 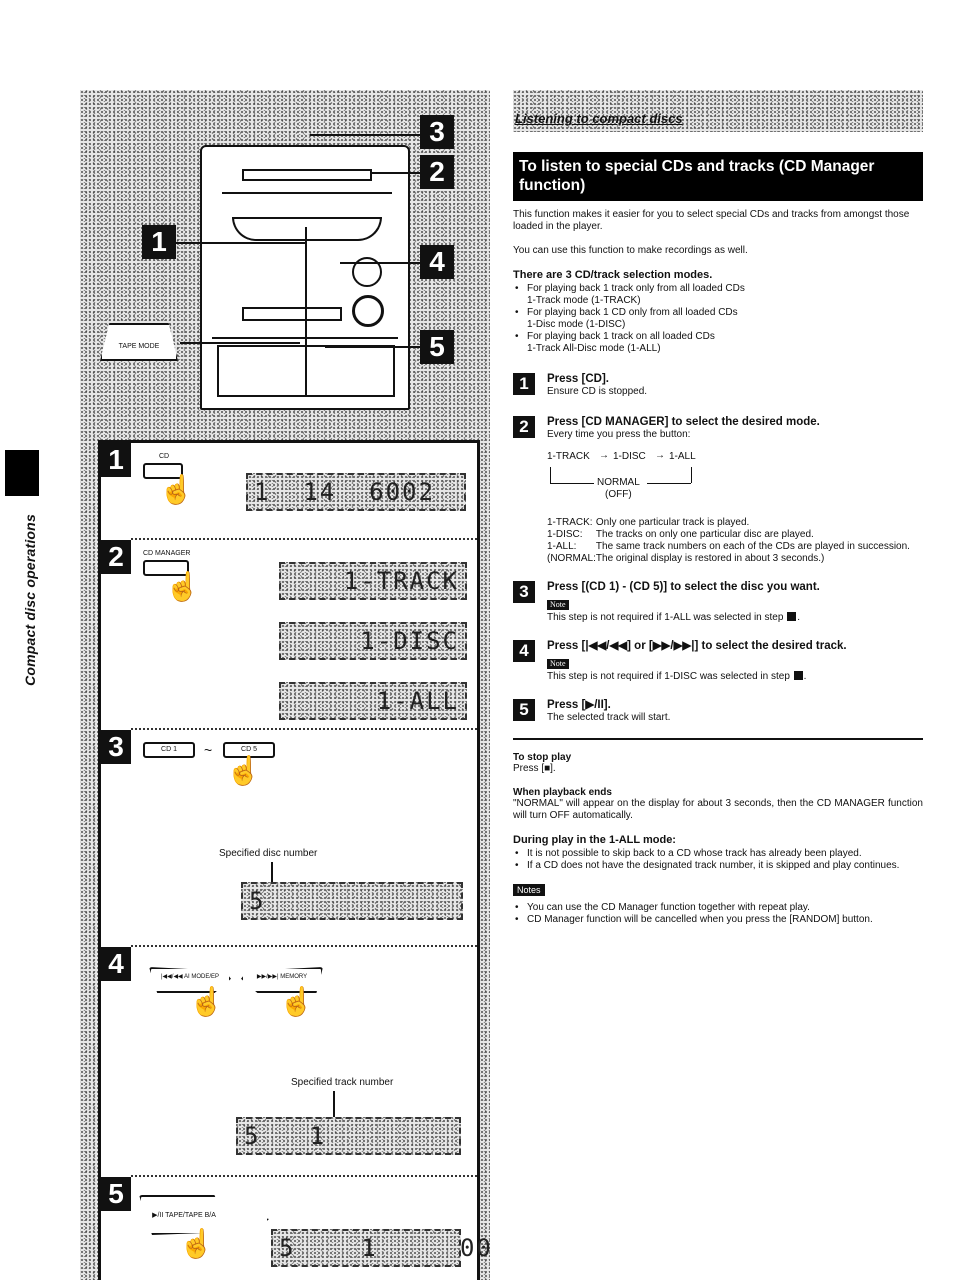 What do you see at coordinates (356, 492) in the screenshot?
I see `lcd-display: 1 14 6002` at bounding box center [356, 492].